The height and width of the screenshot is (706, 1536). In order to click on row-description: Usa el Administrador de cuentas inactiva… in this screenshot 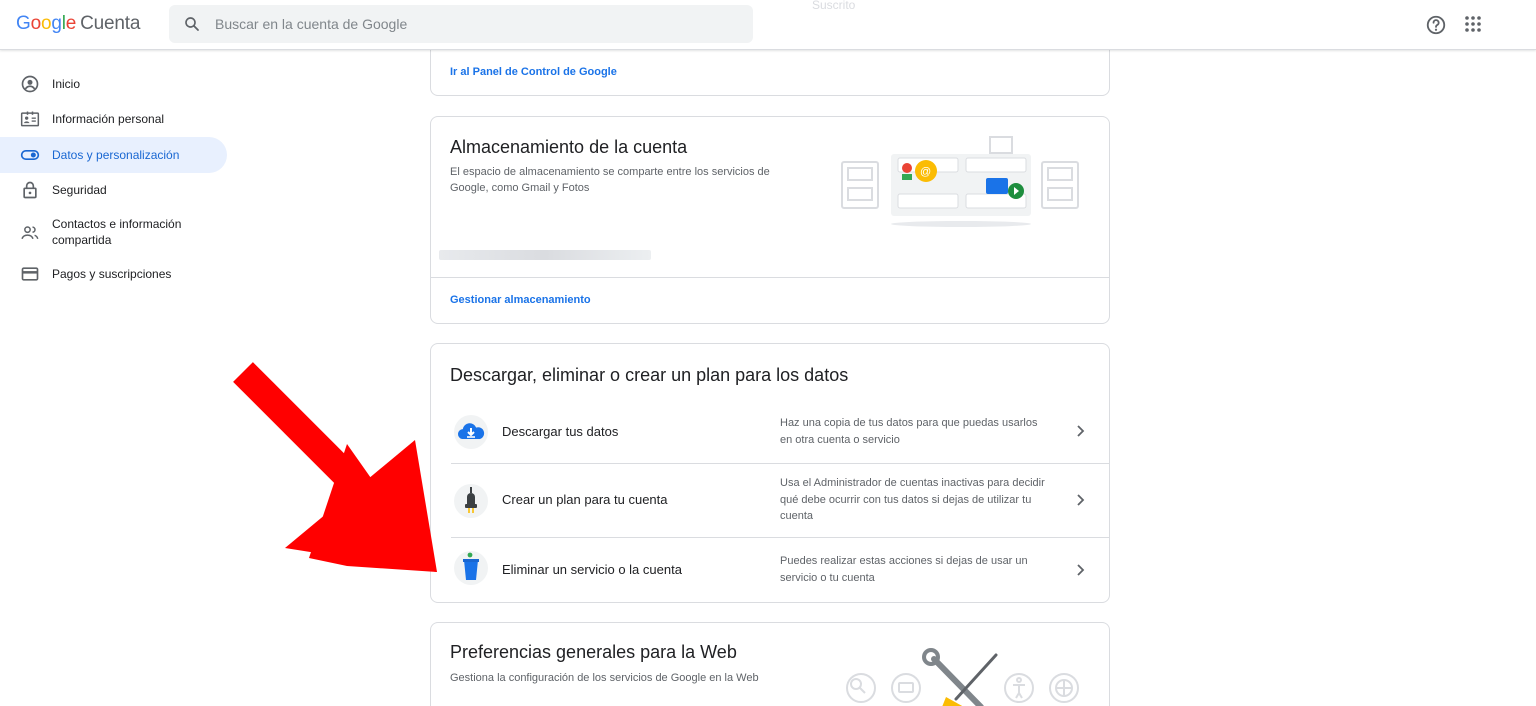, I will do `click(912, 499)`.